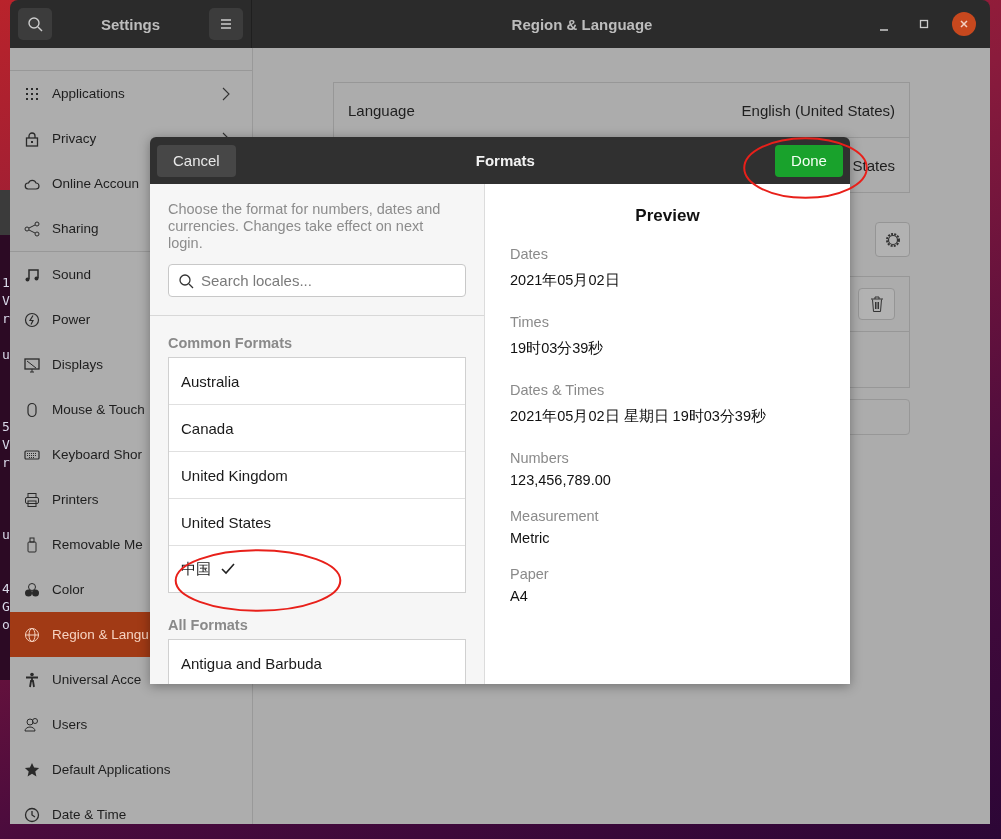 The height and width of the screenshot is (839, 1001). What do you see at coordinates (32, 679) in the screenshot?
I see `person-icon` at bounding box center [32, 679].